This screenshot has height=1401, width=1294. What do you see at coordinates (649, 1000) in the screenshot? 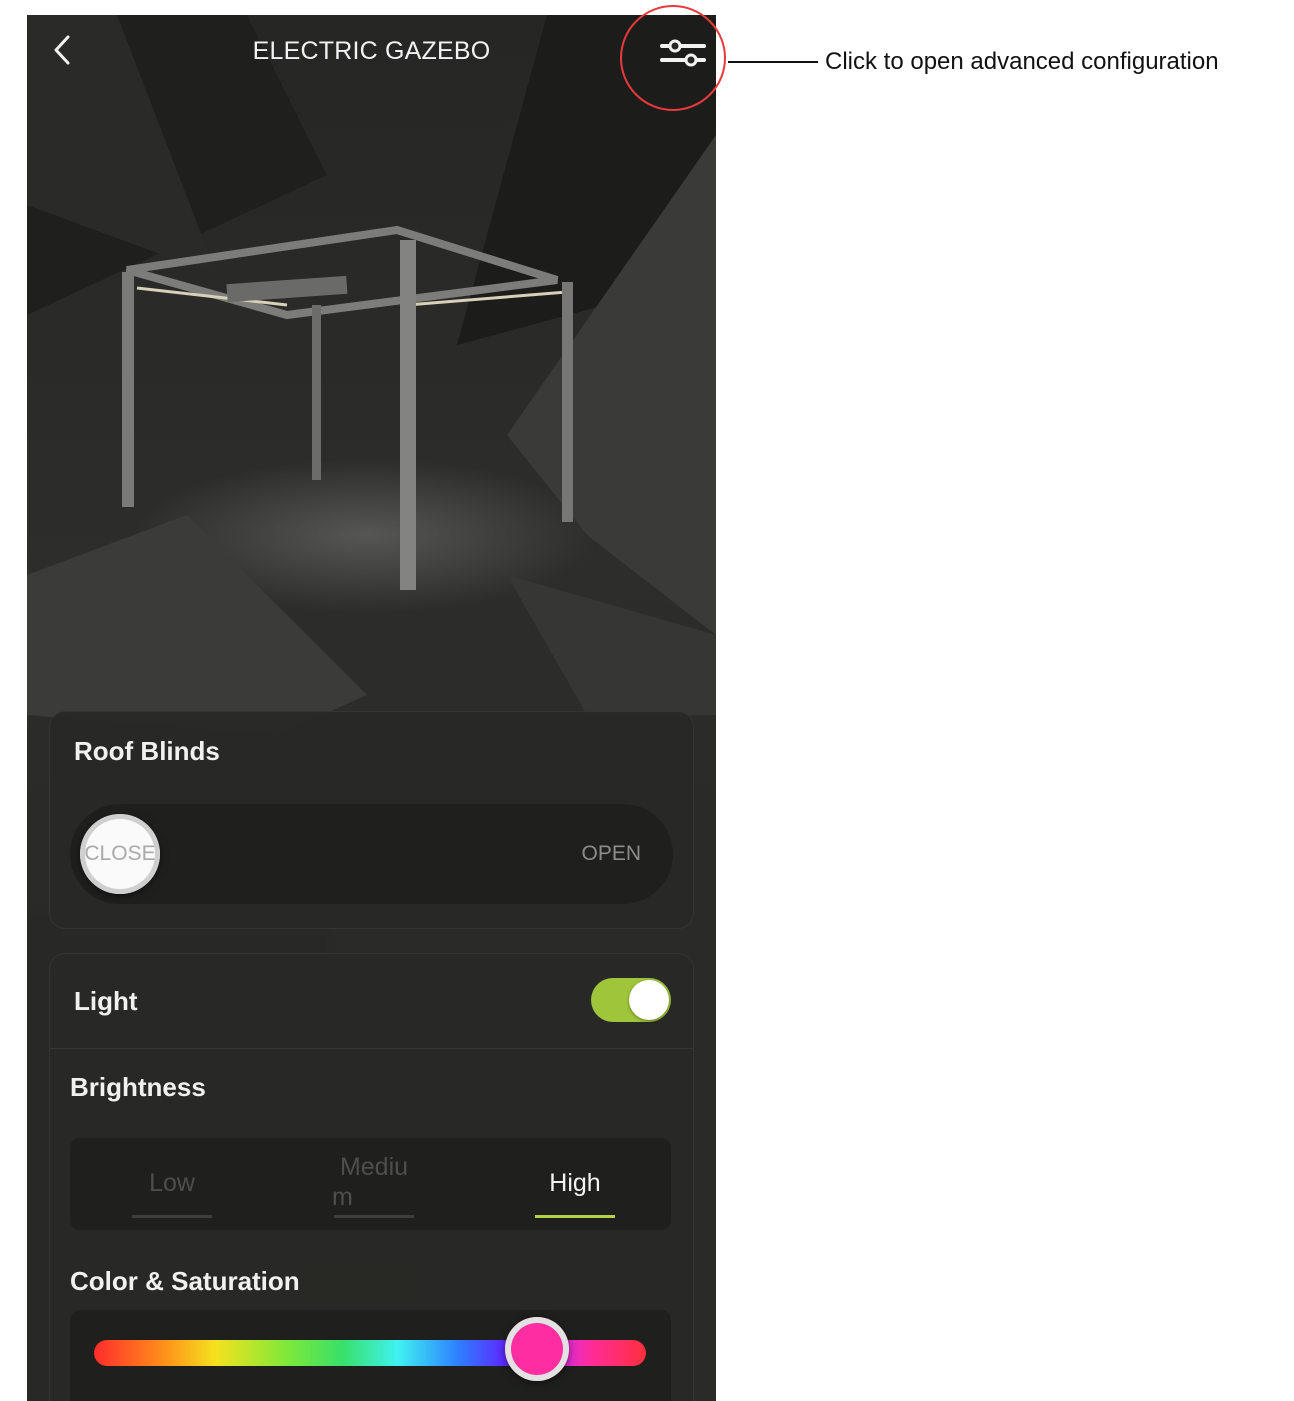
I see `toggle-knob` at bounding box center [649, 1000].